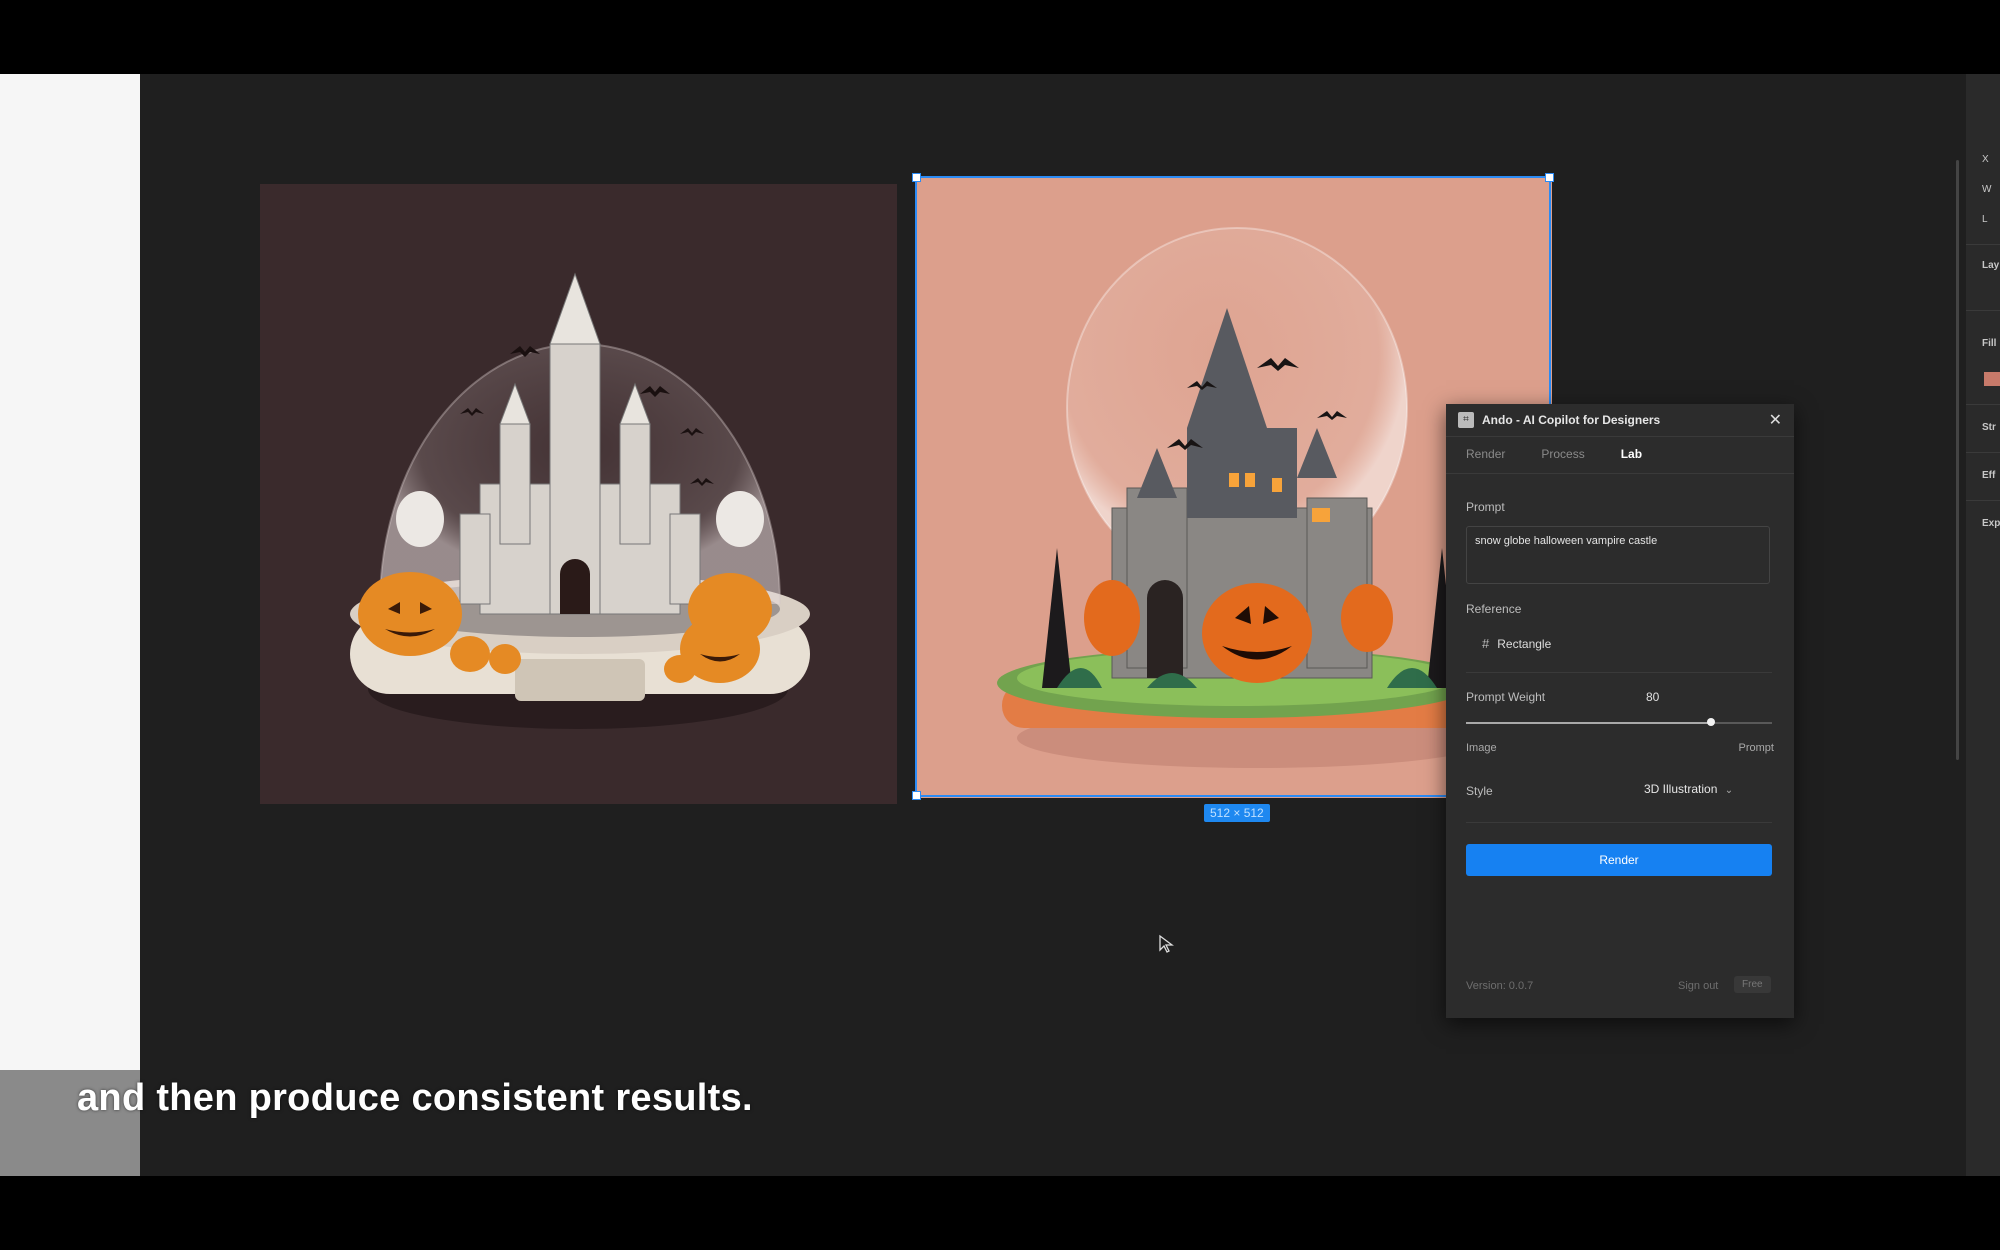 This screenshot has height=1250, width=2000. What do you see at coordinates (1992, 379) in the screenshot?
I see `fill-swatch` at bounding box center [1992, 379].